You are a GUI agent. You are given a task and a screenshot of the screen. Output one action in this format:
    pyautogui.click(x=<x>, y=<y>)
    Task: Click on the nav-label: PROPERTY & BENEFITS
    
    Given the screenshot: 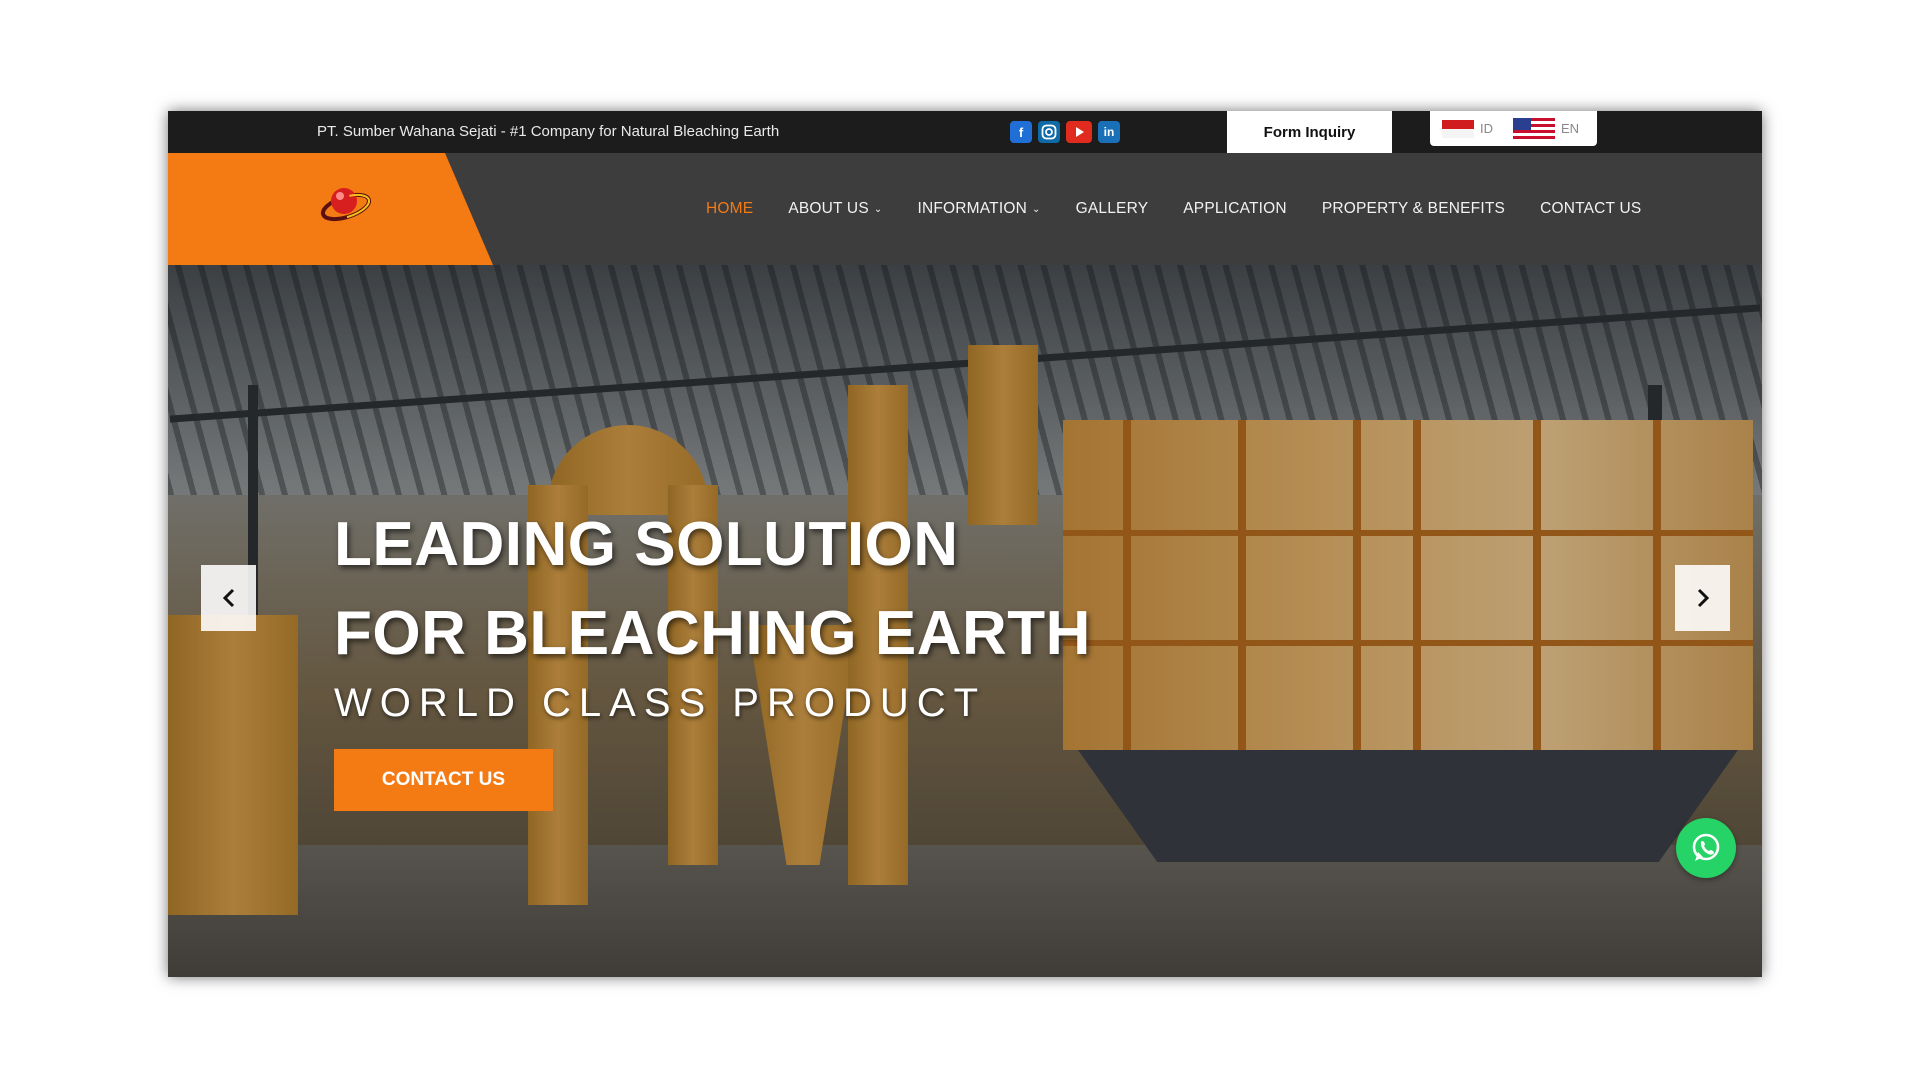 What is the action you would take?
    pyautogui.click(x=1413, y=208)
    